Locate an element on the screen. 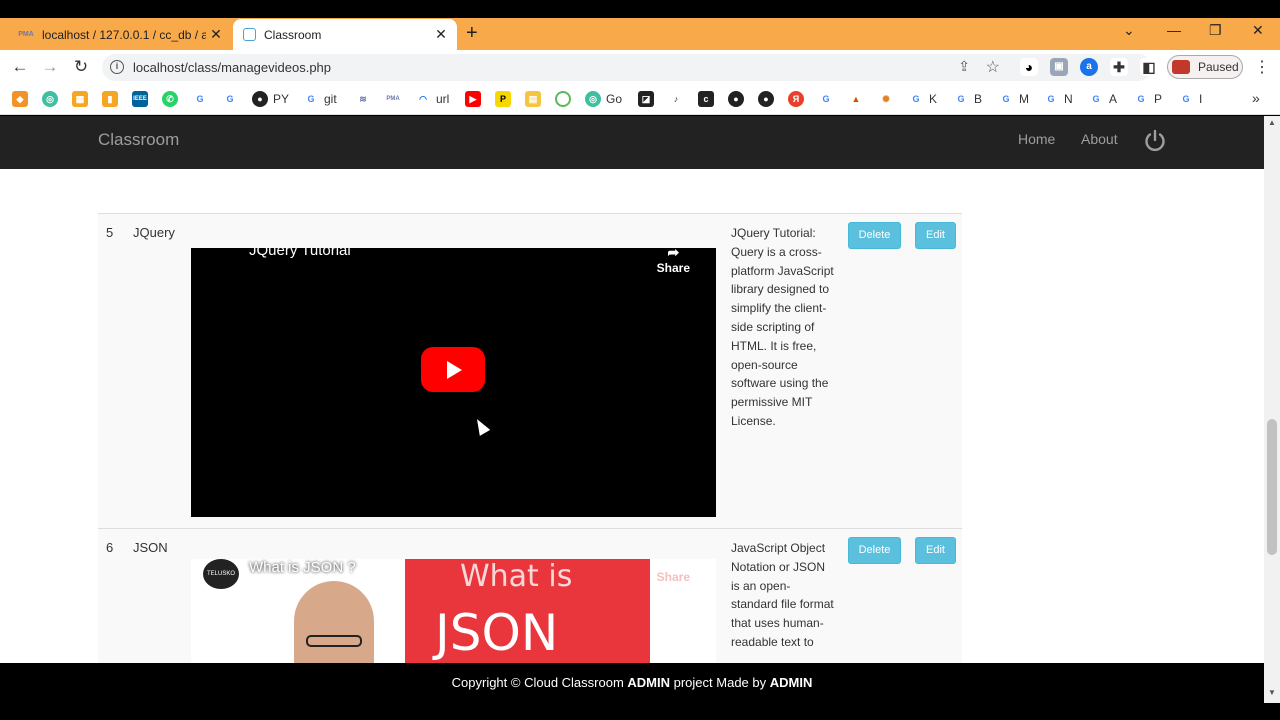 The image size is (1280, 720). reload-button: ↻ is located at coordinates (81, 67).